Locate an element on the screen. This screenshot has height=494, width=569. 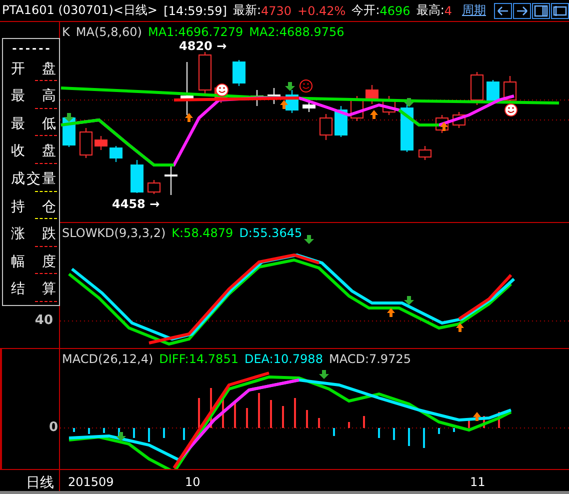
indicator-name: MA(5,8,60) is located at coordinates (109, 32).